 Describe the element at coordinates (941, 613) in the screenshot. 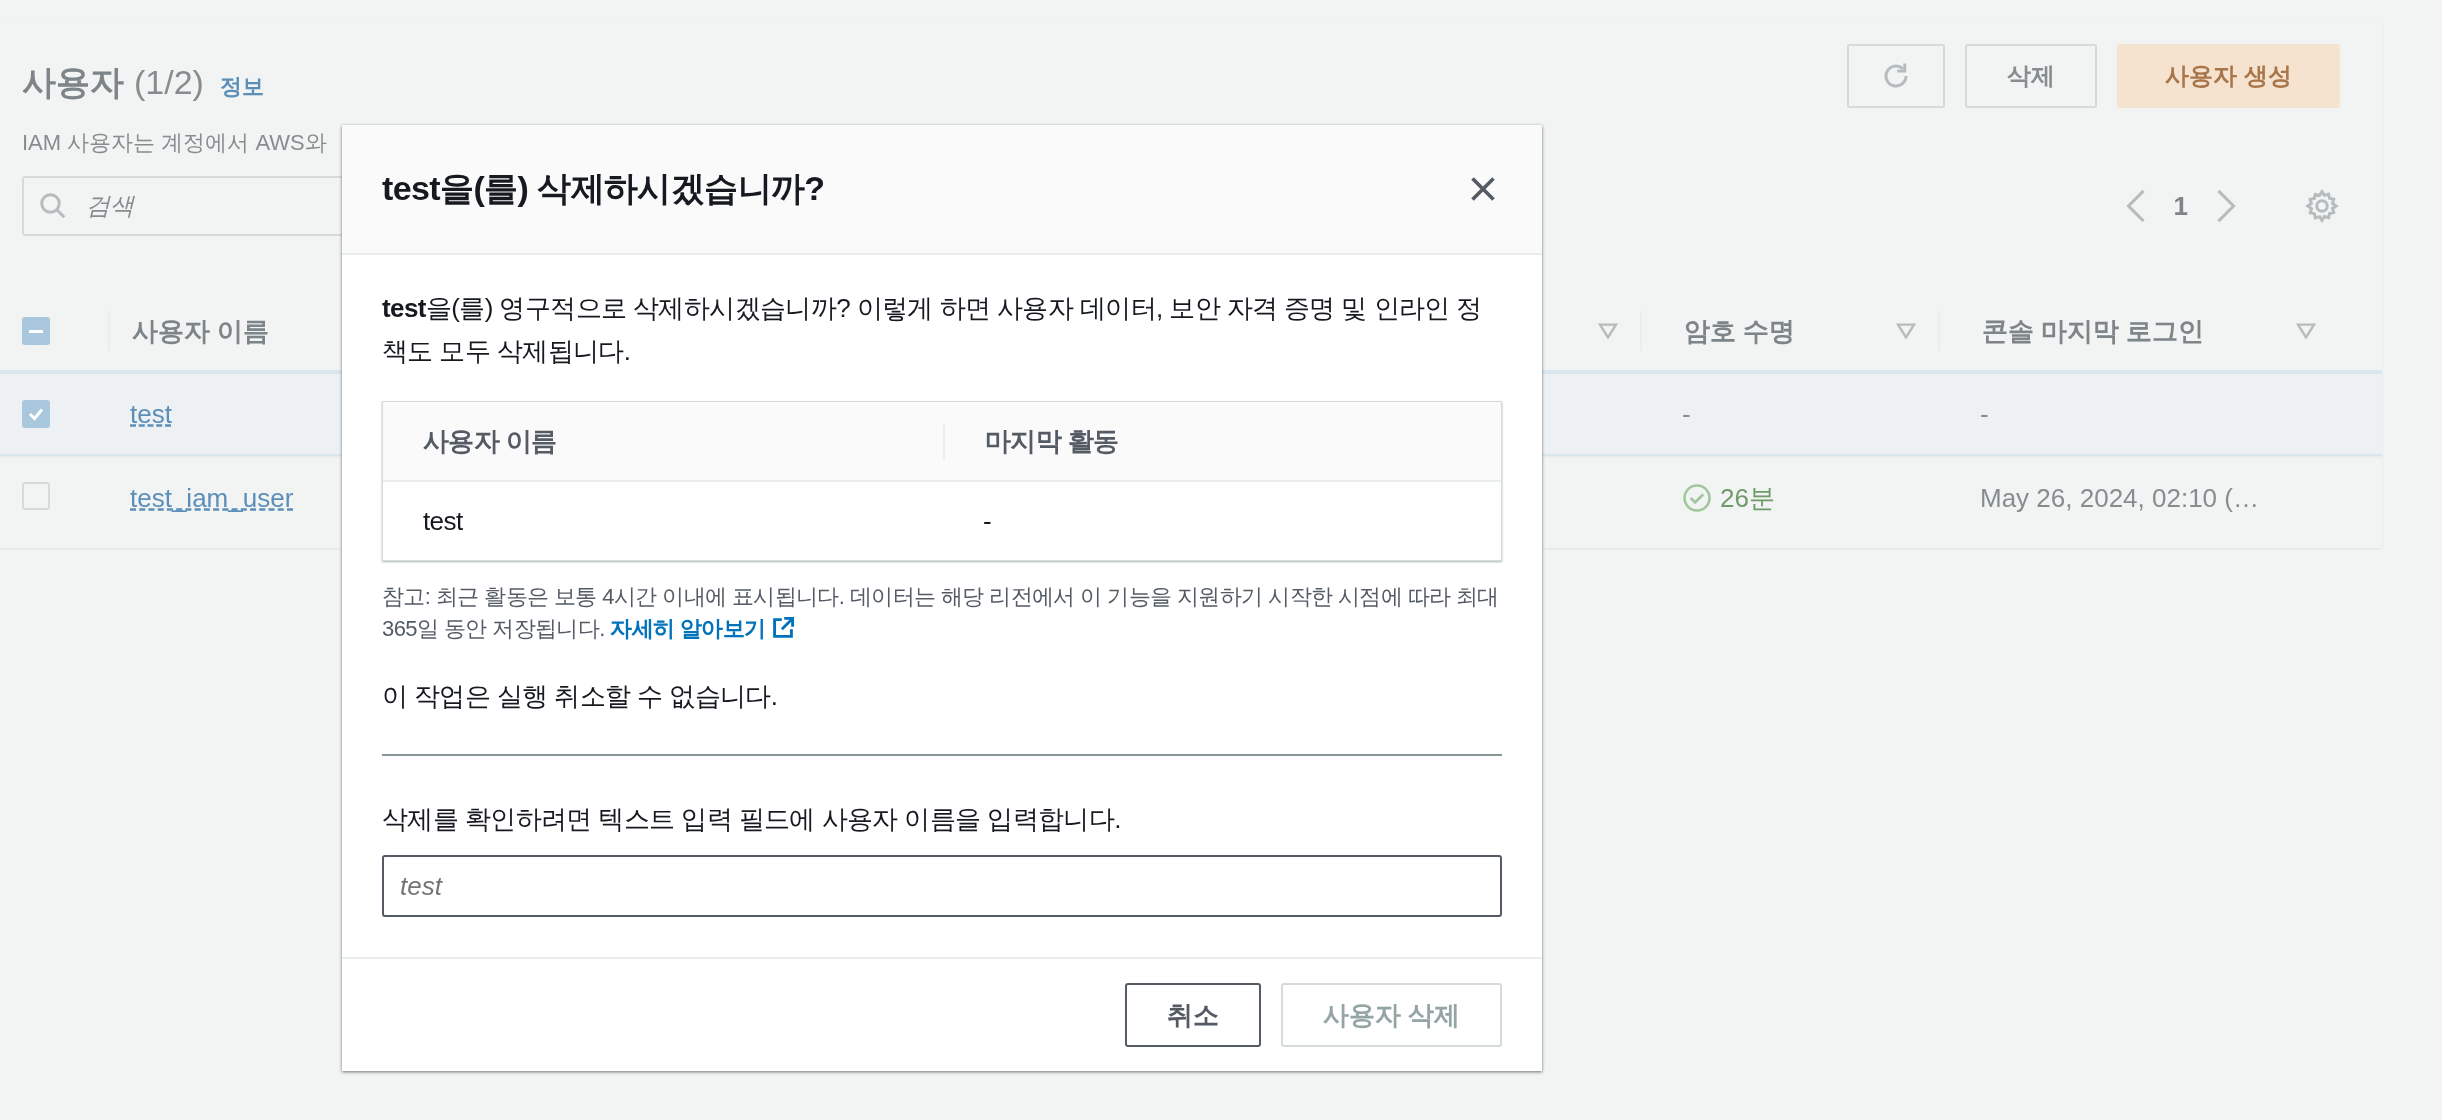

I see `activity-note: 참고: 최근 활동은 보통 4시간 이내에 표시됩니다. 데이터는 해당 리전에서 이 기능을 지원하기 시작한 시점에 따라 최대 365일 동안 저장됩니다. 자세히 알아보기` at that location.